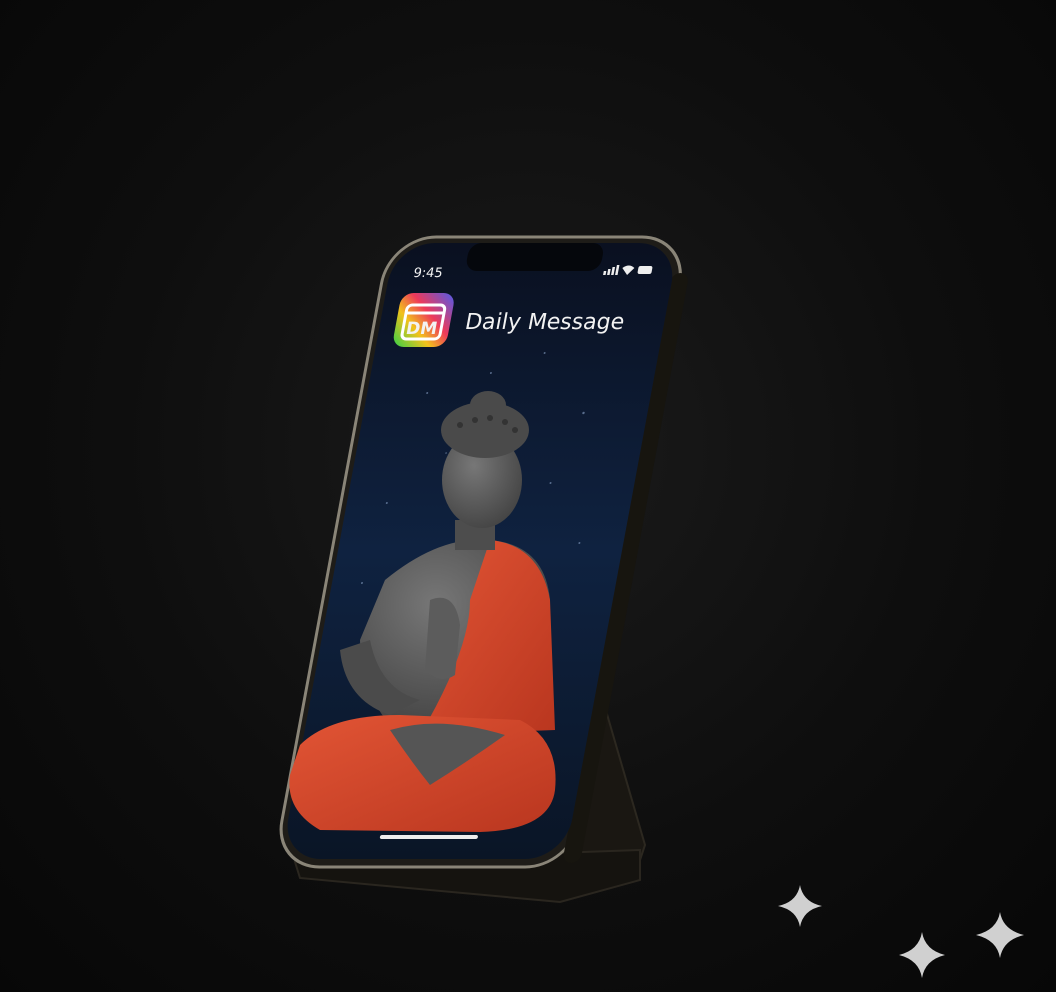 This screenshot has height=992, width=1056. I want to click on app-icon-text: DM, so click(421, 329).